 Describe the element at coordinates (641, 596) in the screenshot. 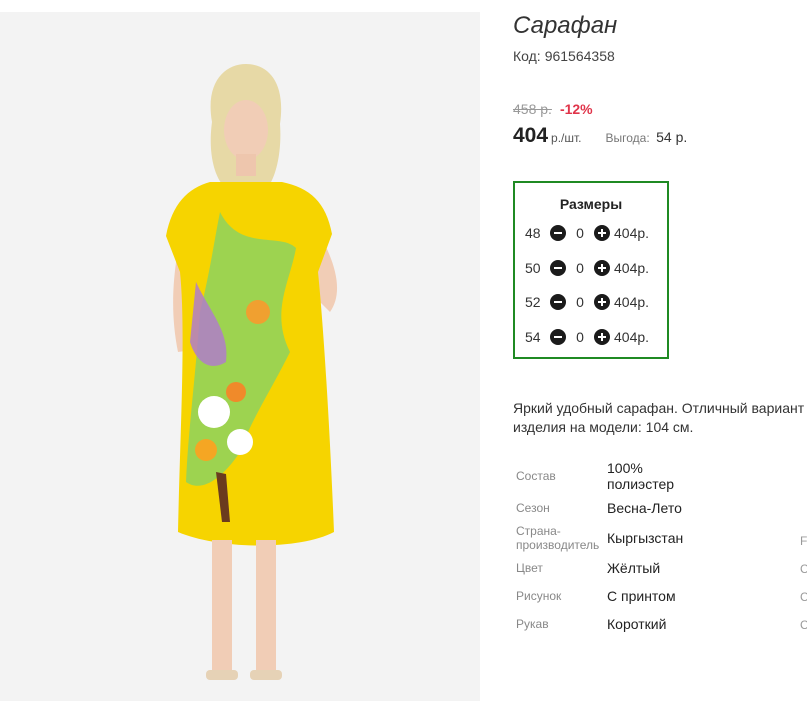

I see `spec-value: С принтом` at that location.